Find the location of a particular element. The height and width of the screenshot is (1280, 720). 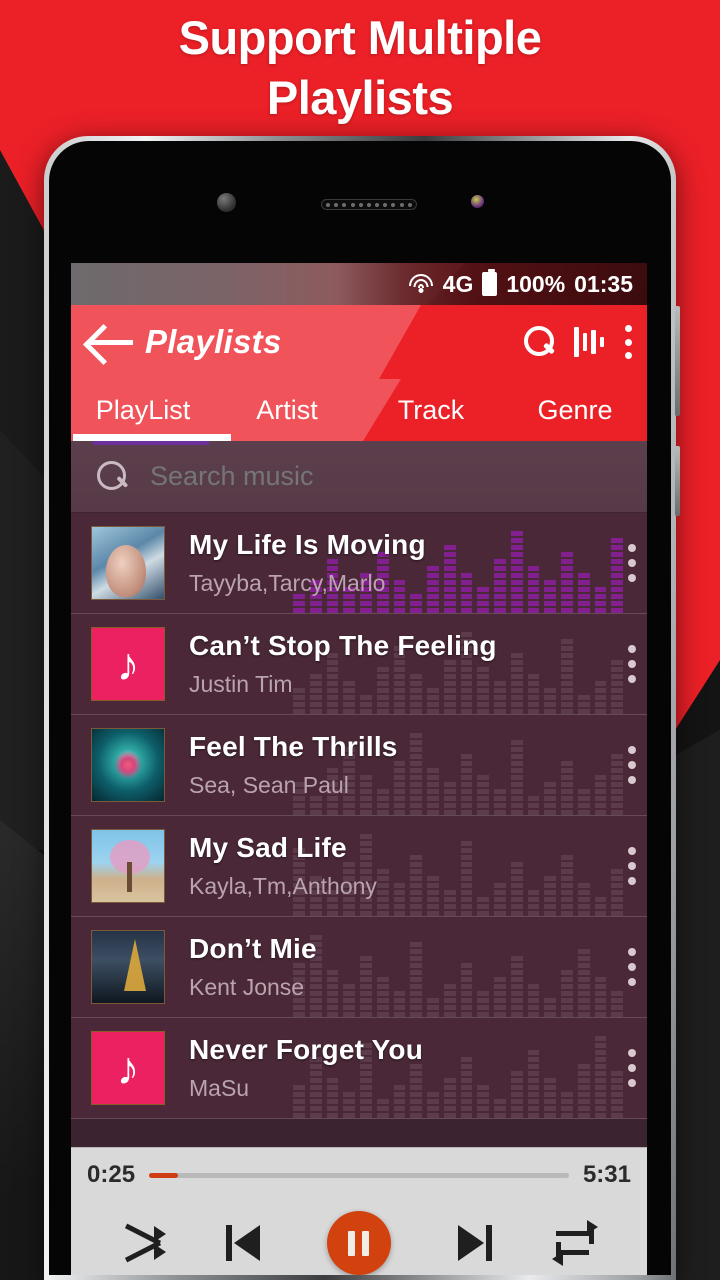

previous-track-icon is located at coordinates (246, 1243).